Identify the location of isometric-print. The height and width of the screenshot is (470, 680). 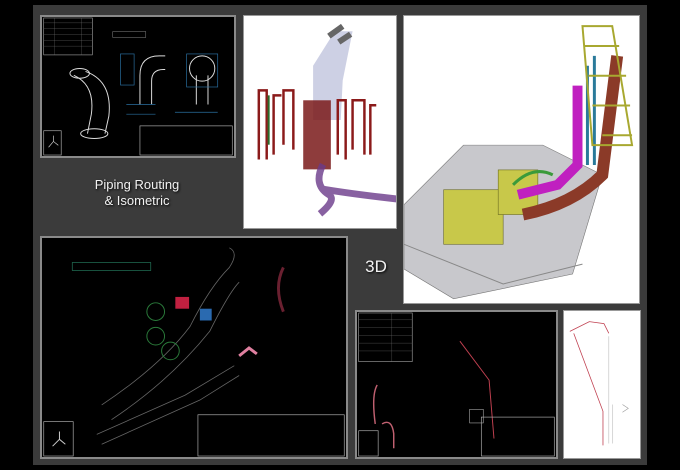
(602, 384).